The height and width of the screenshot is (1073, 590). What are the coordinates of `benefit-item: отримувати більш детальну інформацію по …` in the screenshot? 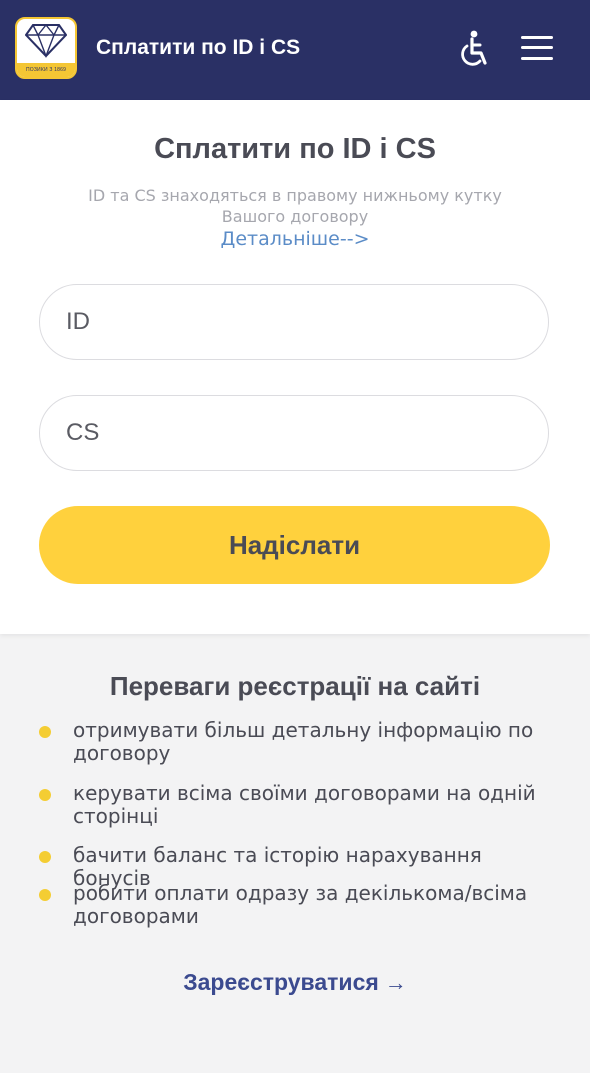 It's located at (291, 741).